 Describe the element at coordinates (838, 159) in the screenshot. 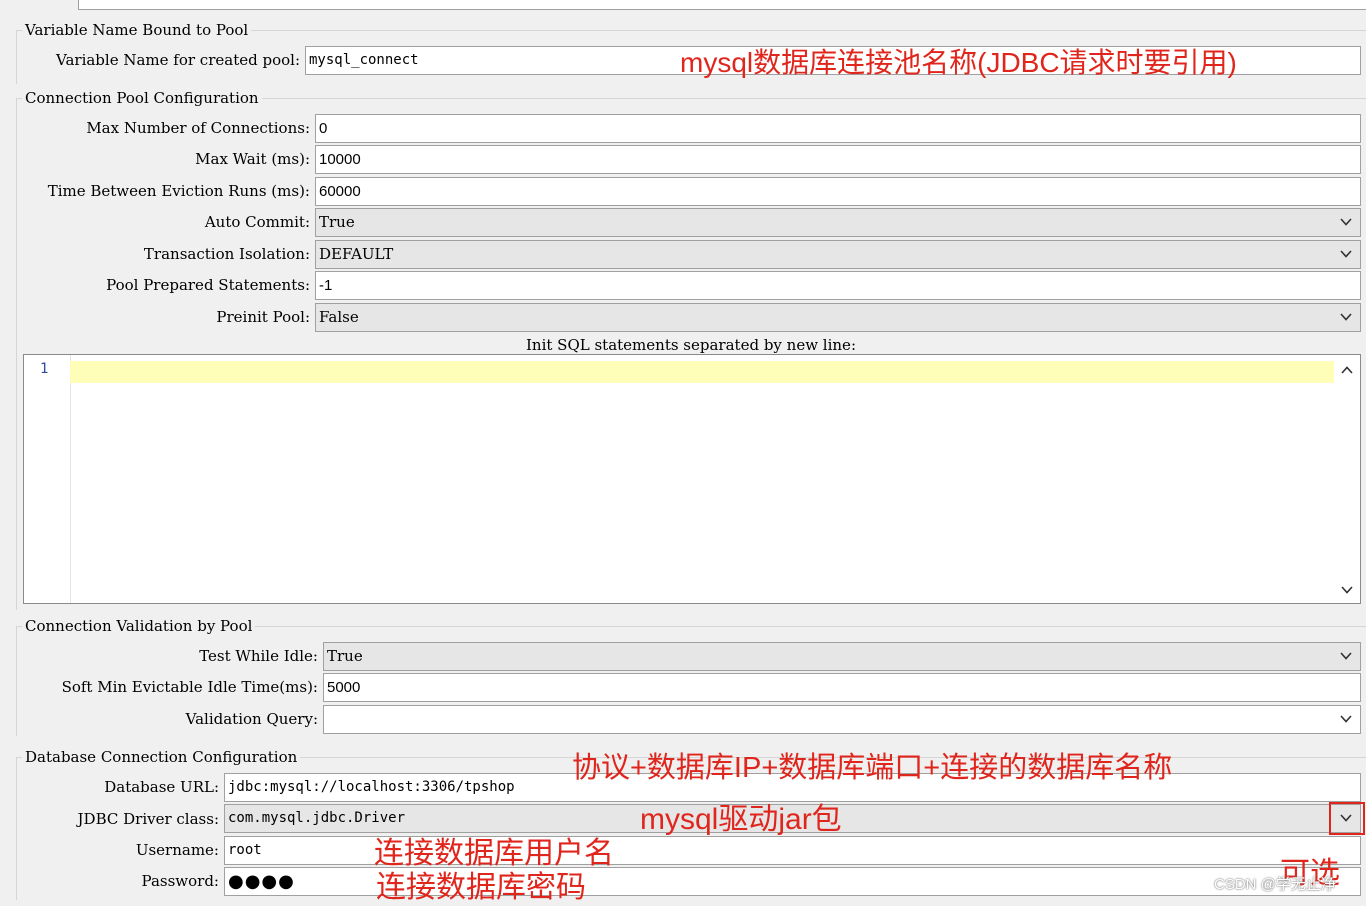

I see `max-wait-input: 10000` at that location.